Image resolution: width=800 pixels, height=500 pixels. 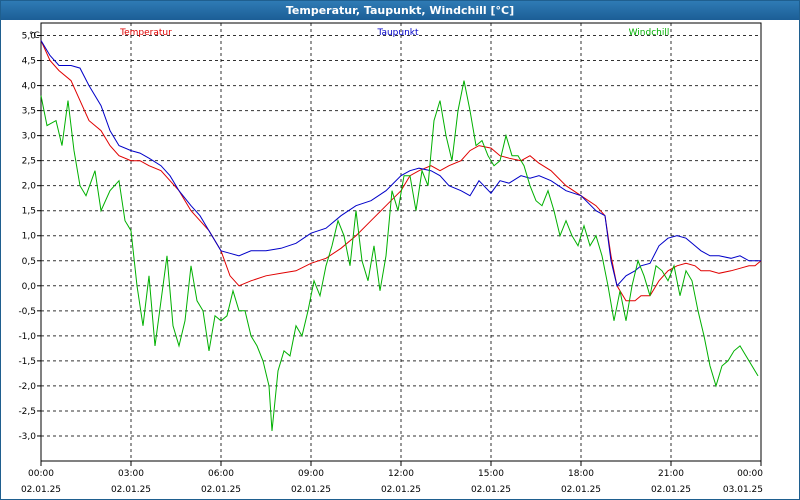 What do you see at coordinates (649, 33) in the screenshot?
I see `legend-item-windchill: Windchill` at bounding box center [649, 33].